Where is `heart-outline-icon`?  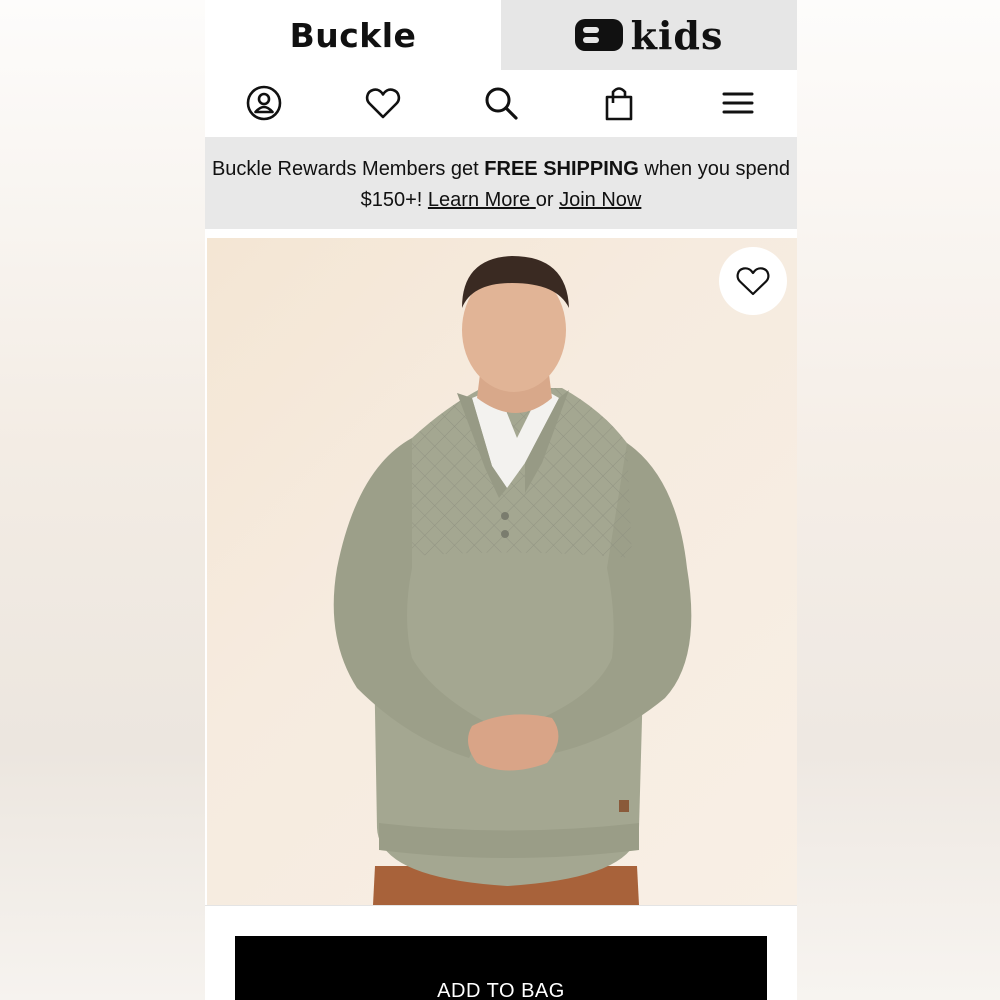 heart-outline-icon is located at coordinates (753, 281).